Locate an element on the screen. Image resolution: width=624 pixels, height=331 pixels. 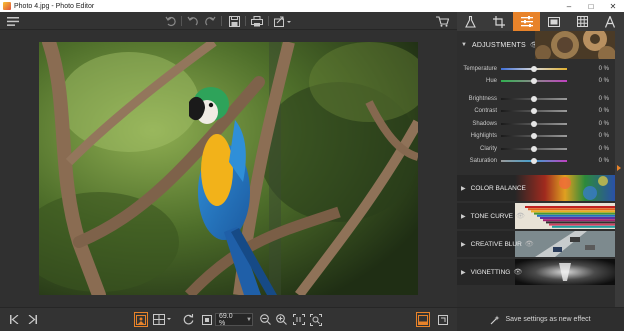
tab-text is located at coordinates (610, 21).